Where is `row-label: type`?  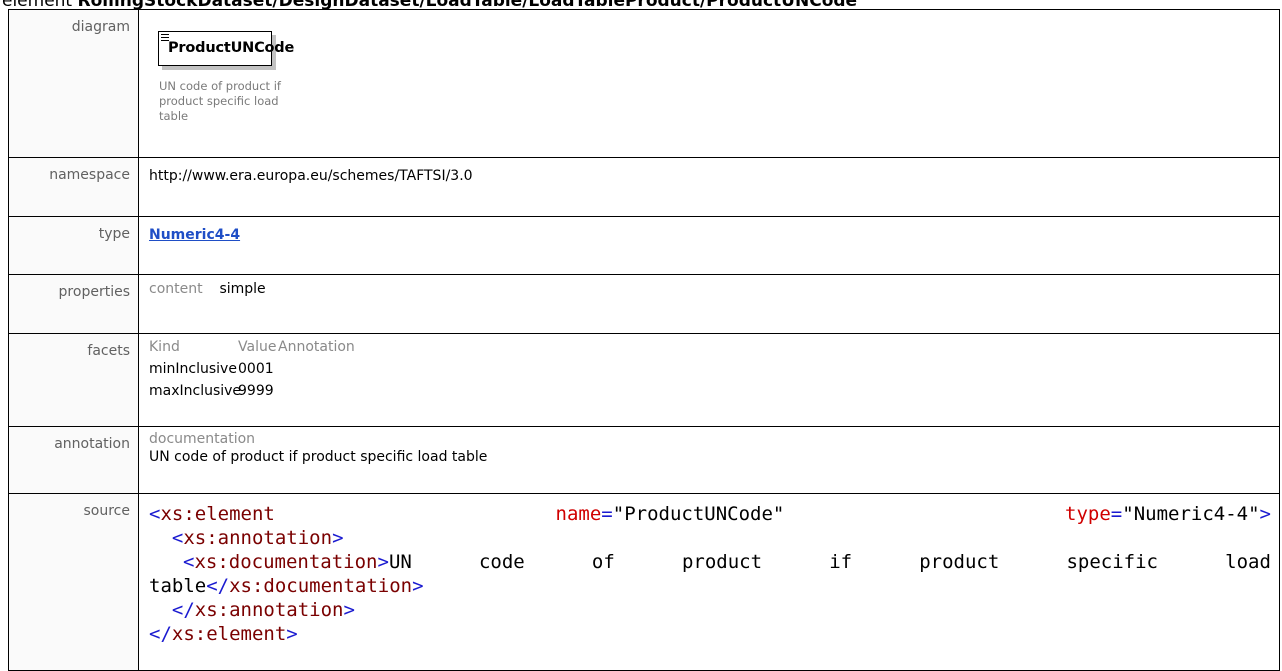
row-label: type is located at coordinates (73, 245).